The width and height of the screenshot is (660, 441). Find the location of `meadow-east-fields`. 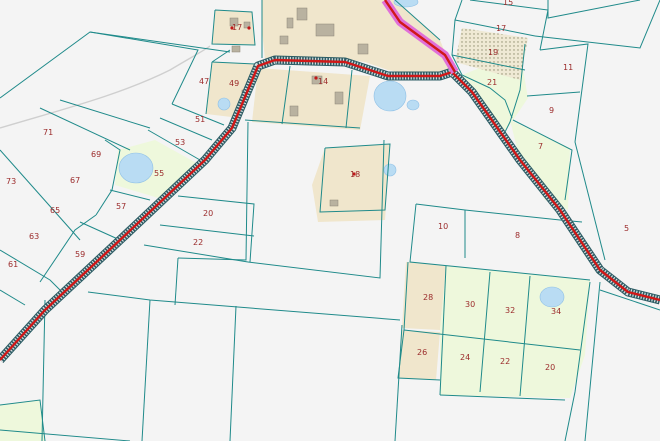

meadow-east-fields is located at coordinates (515, 332).